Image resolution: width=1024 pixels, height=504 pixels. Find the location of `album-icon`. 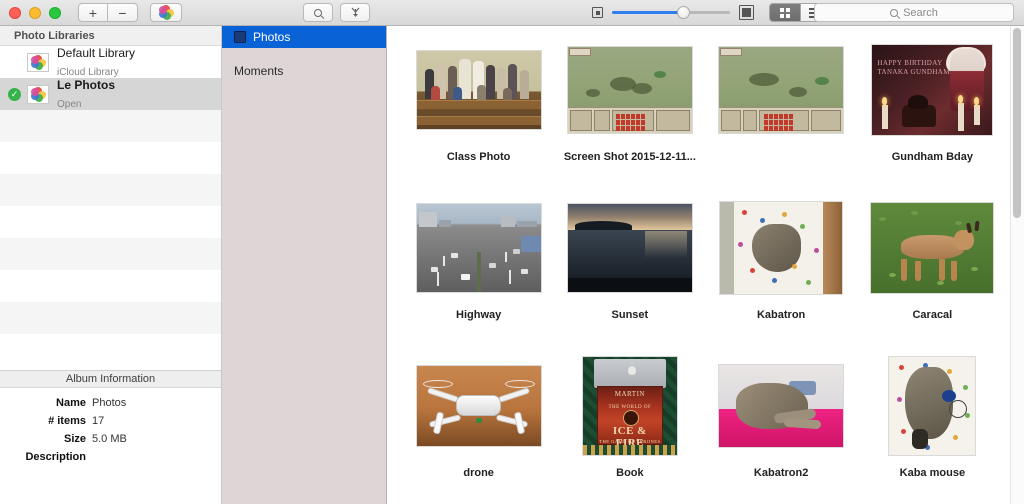

album-icon is located at coordinates (240, 37).